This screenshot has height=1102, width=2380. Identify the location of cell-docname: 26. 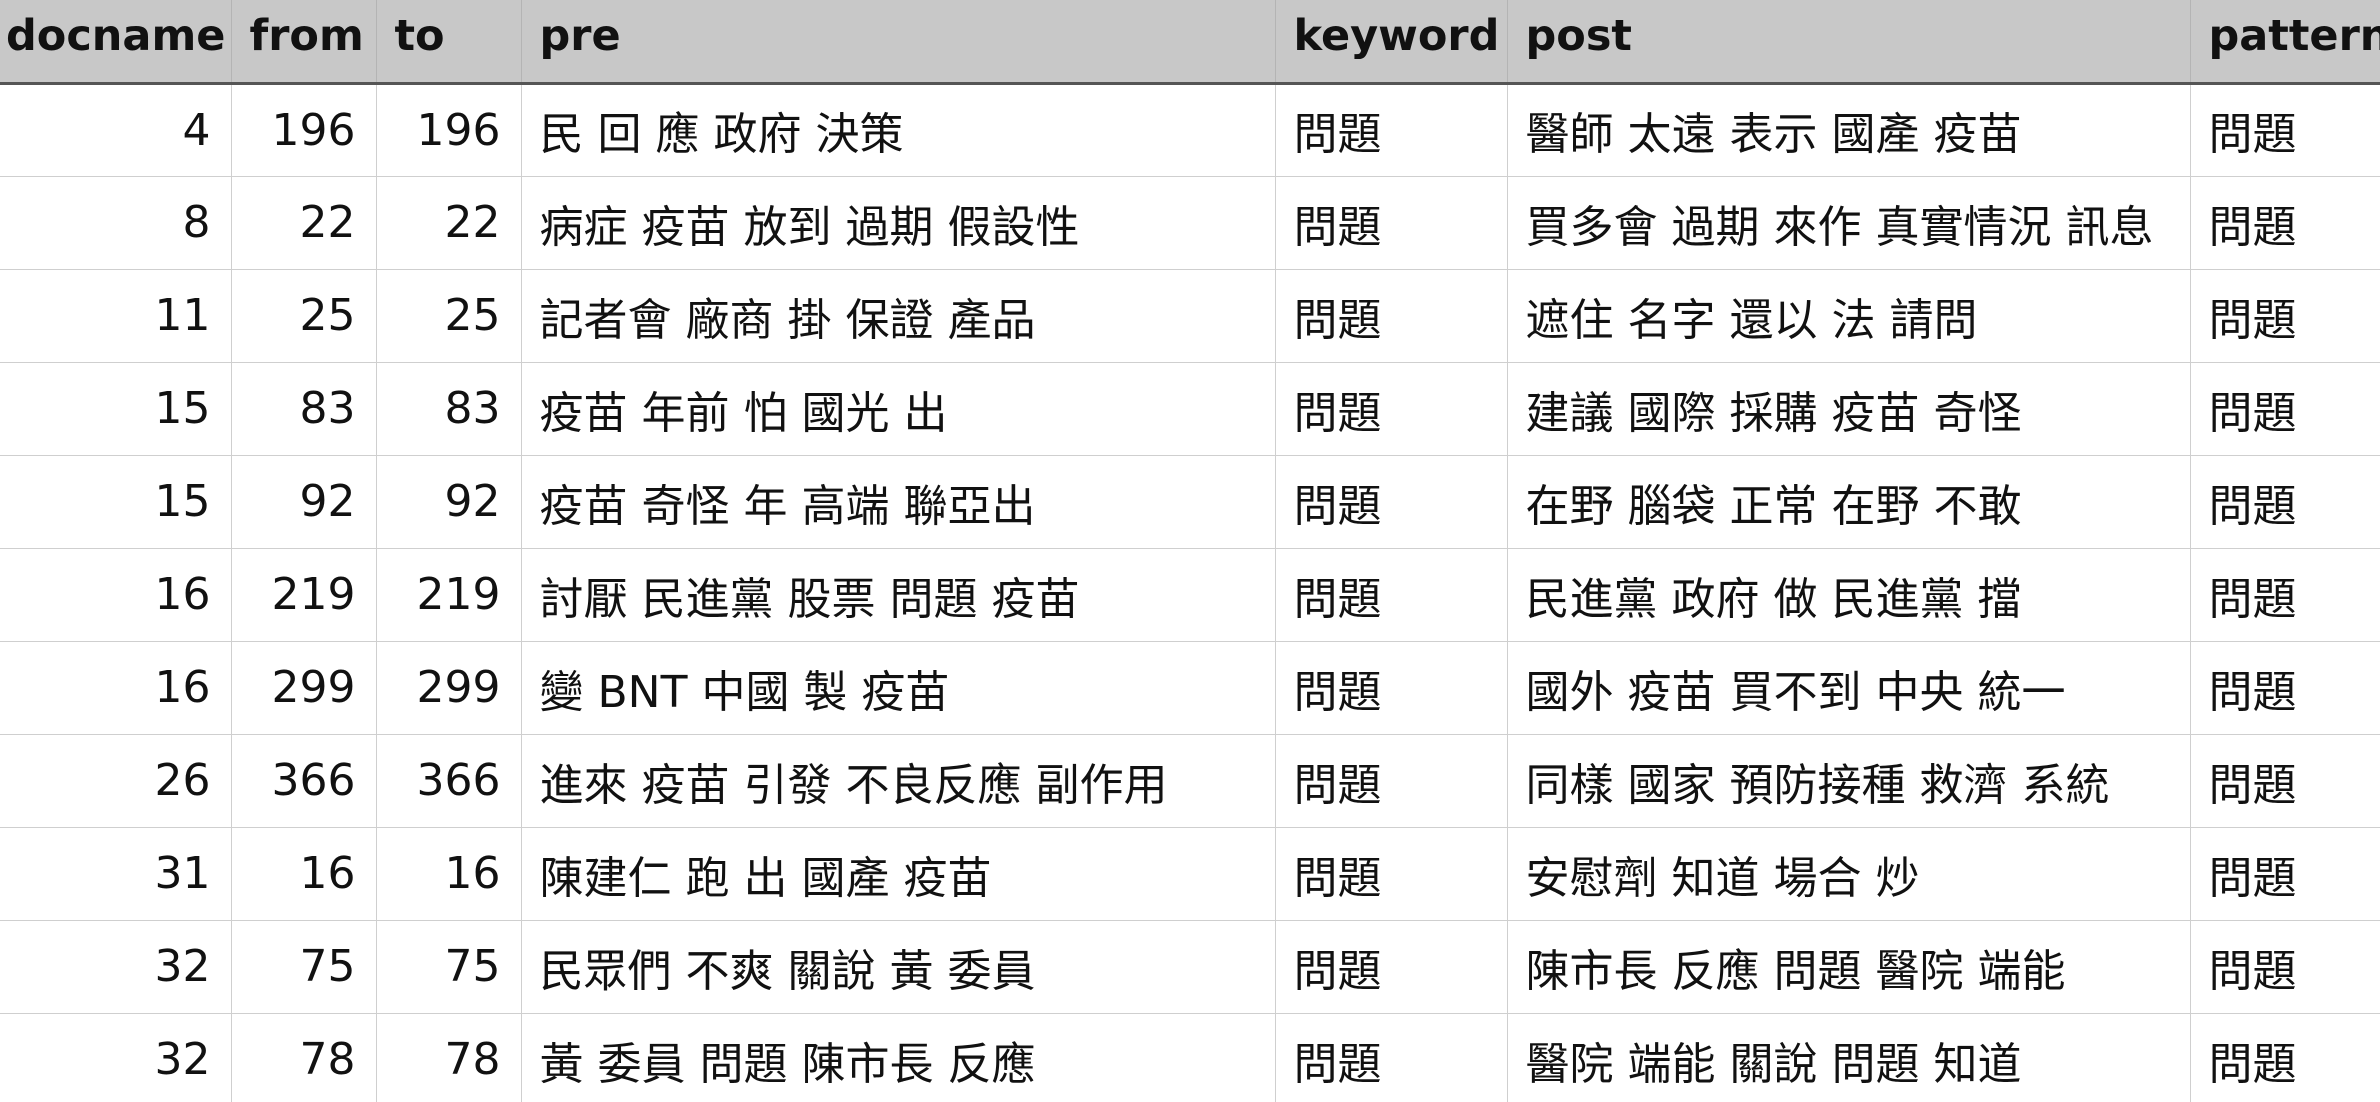
(116, 780).